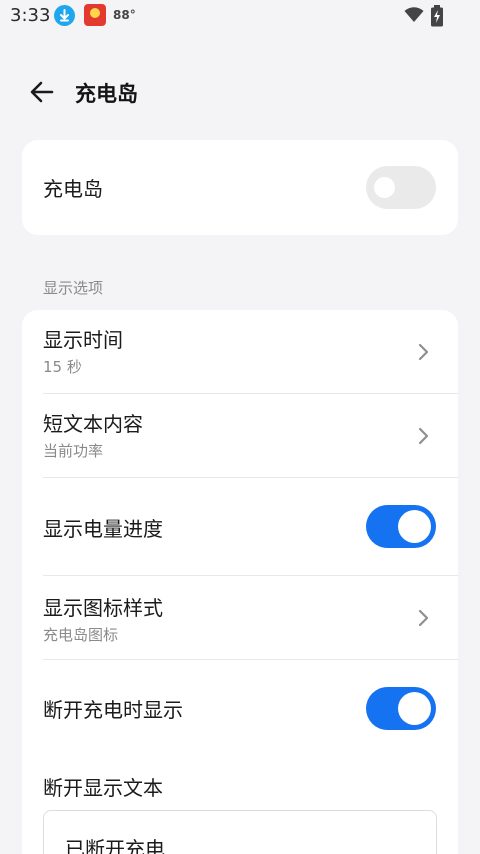  I want to click on master-toggle-label: 充电岛, so click(73, 189).